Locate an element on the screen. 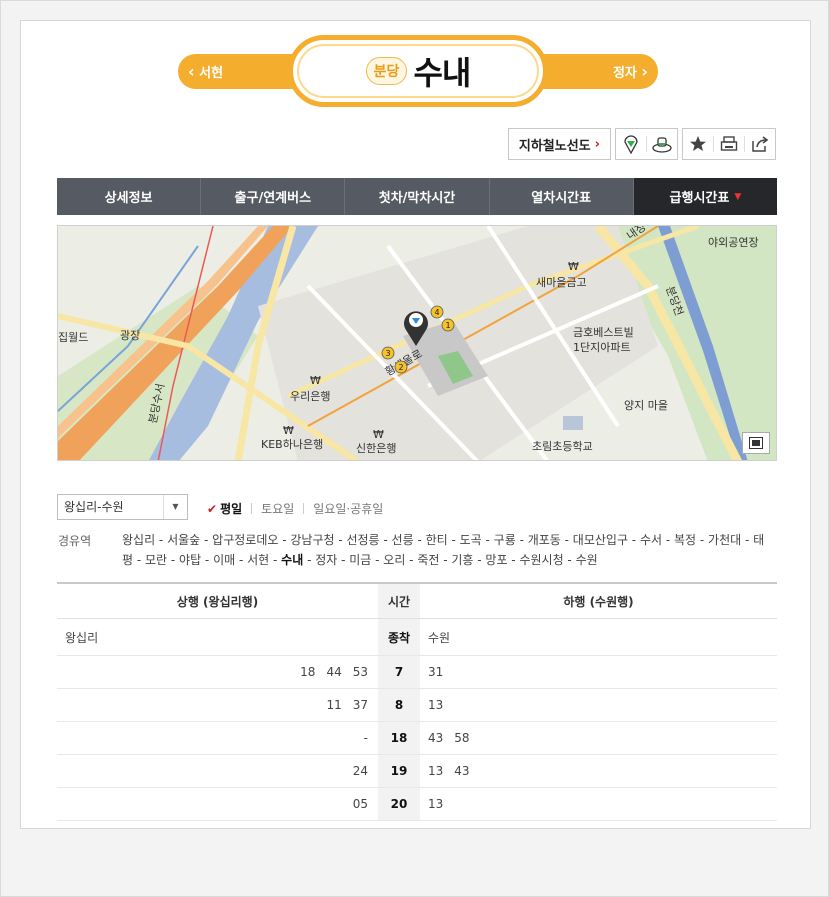  map-pin-button is located at coordinates (631, 144).